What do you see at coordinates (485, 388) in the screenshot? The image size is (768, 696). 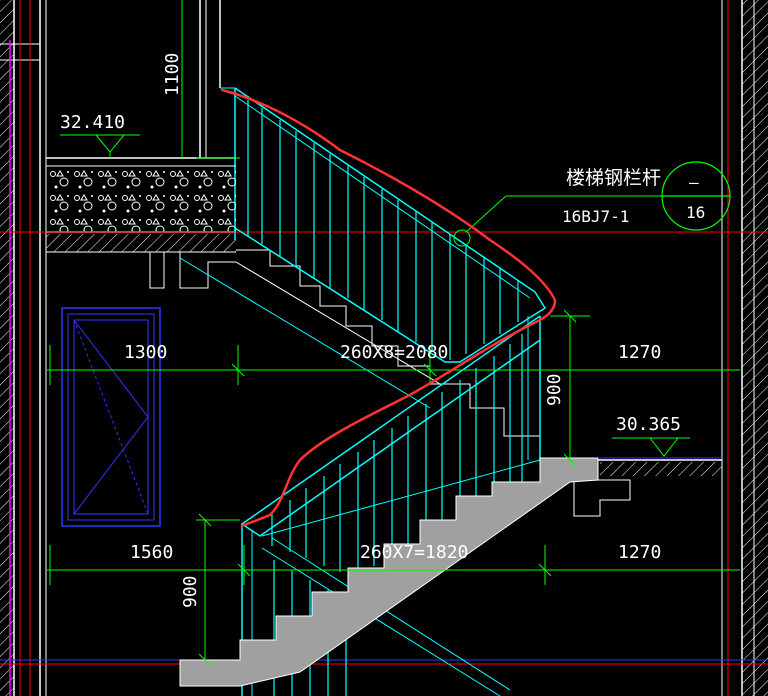 I see `mid-landing` at bounding box center [485, 388].